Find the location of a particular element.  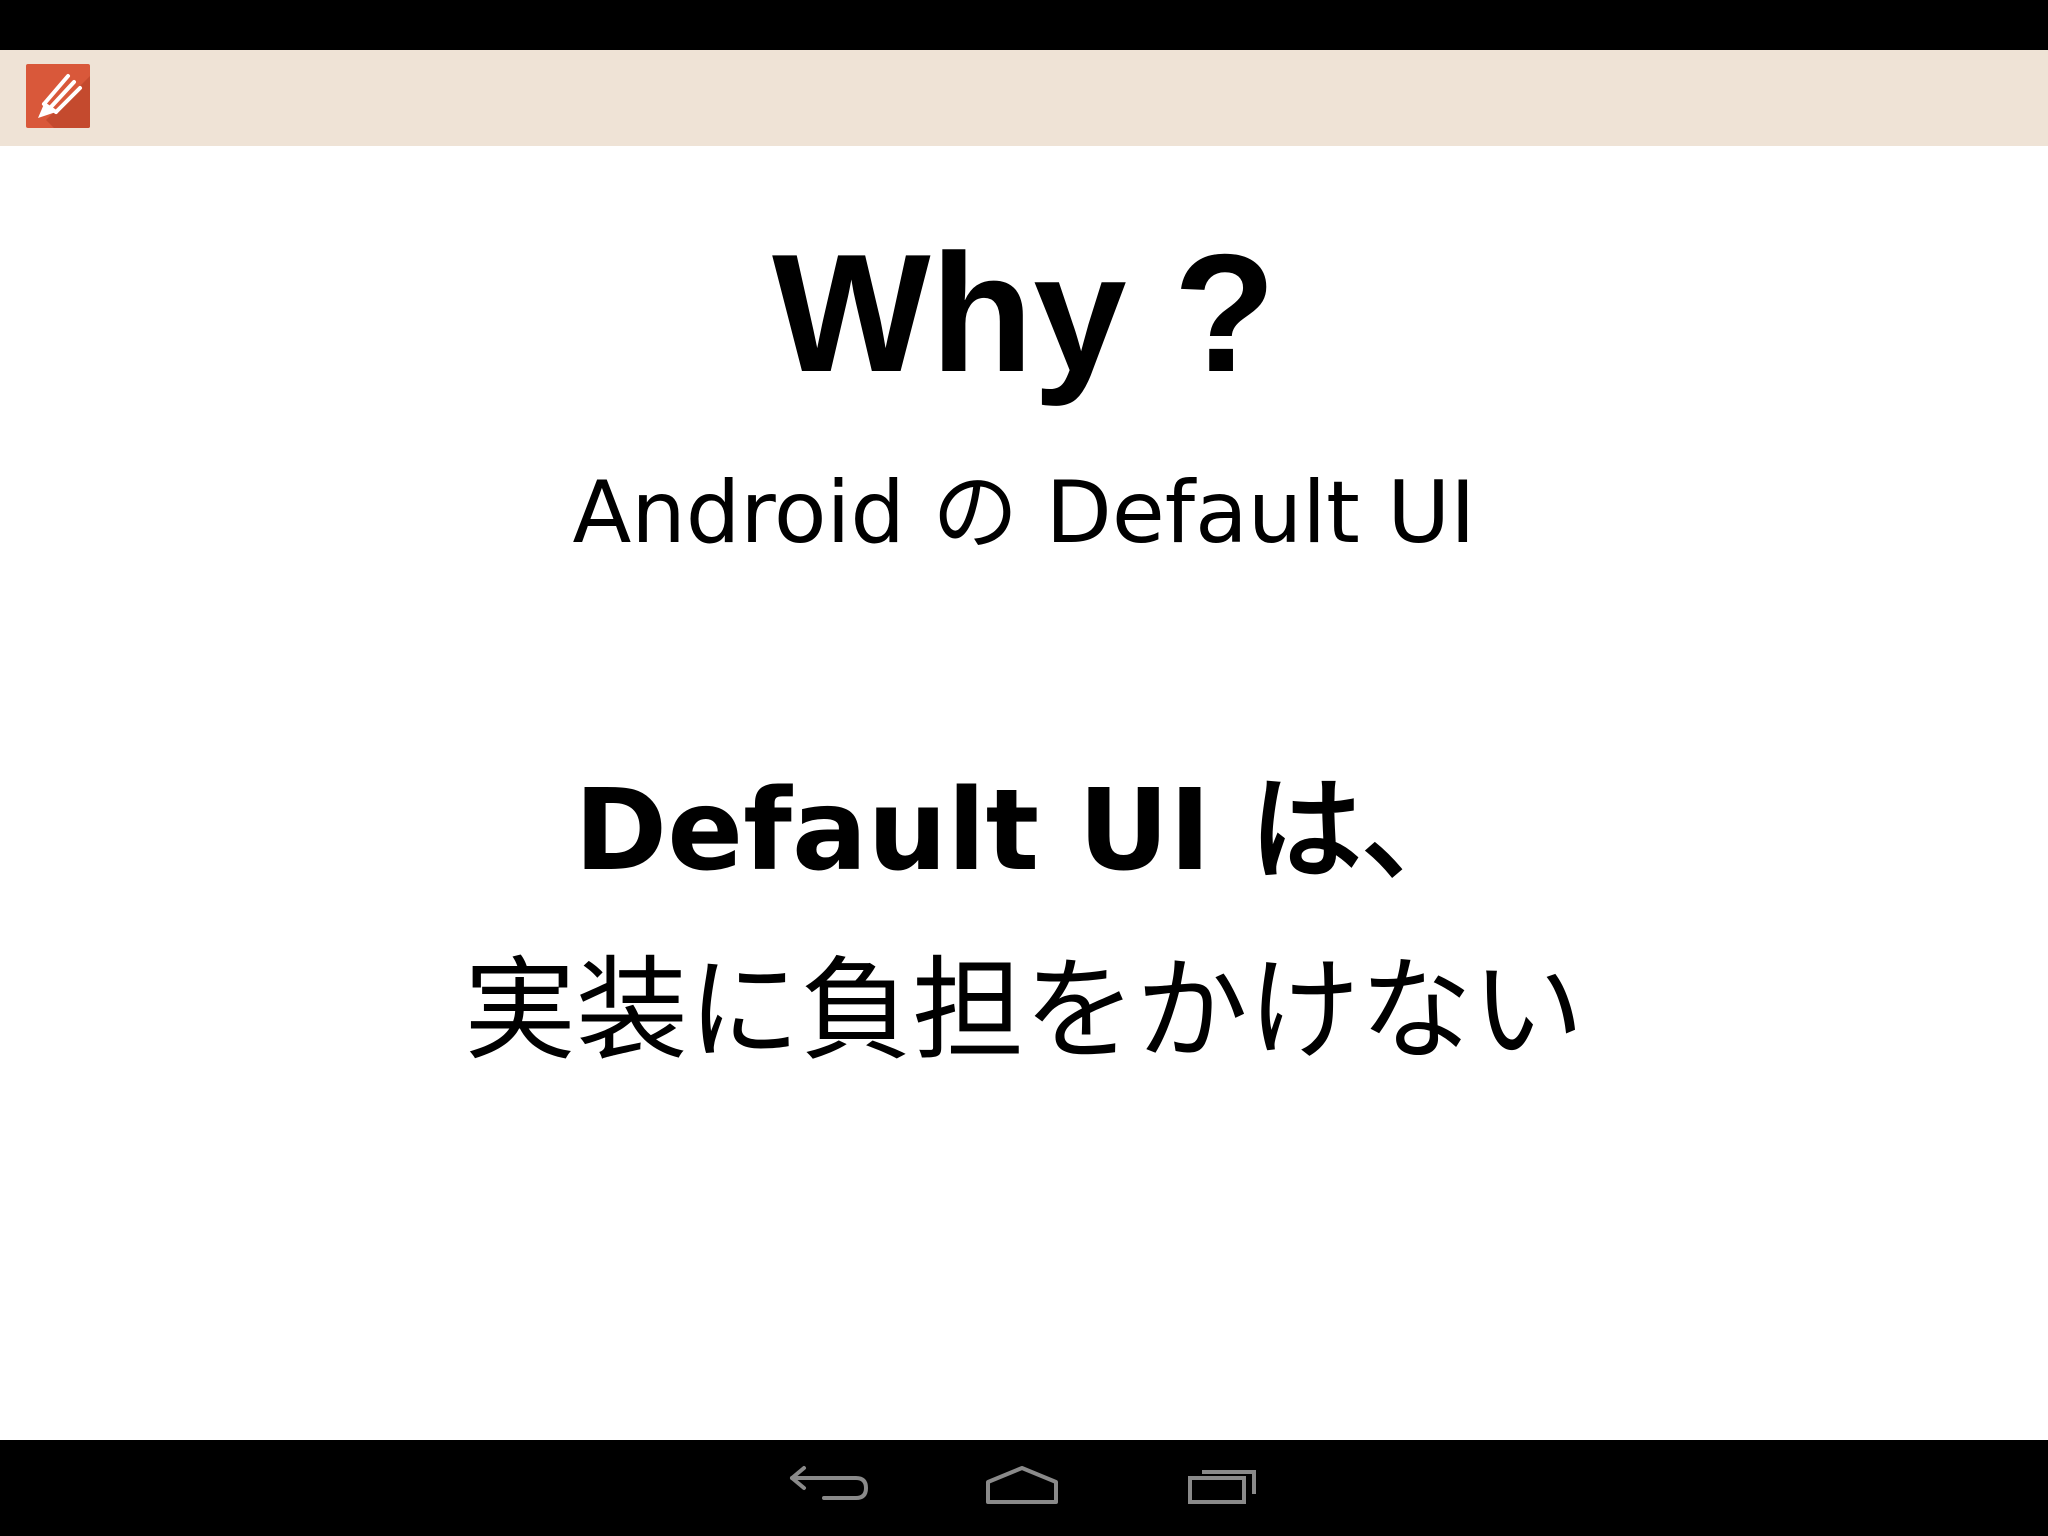

recent-apps-icon is located at coordinates (1226, 1488).